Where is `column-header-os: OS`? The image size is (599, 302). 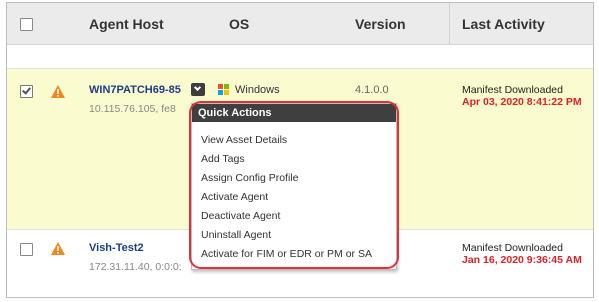 column-header-os: OS is located at coordinates (239, 24).